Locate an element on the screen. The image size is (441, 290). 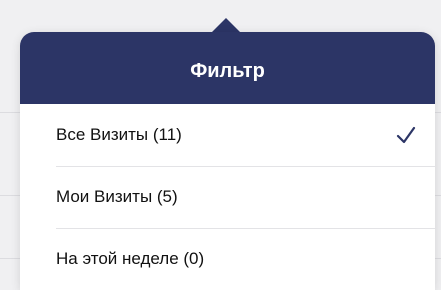
popover-title: Фильтр is located at coordinates (227, 70).